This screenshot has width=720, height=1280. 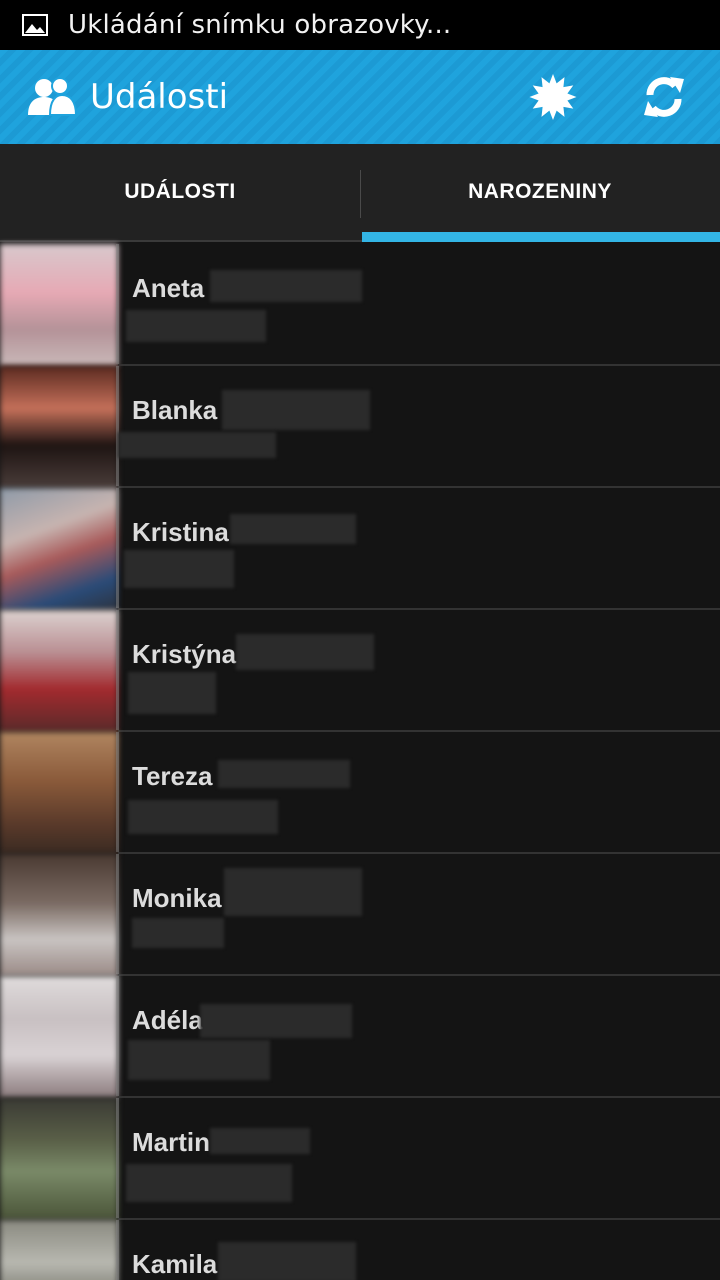 What do you see at coordinates (184, 654) in the screenshot?
I see `contact-name: Kristýna` at bounding box center [184, 654].